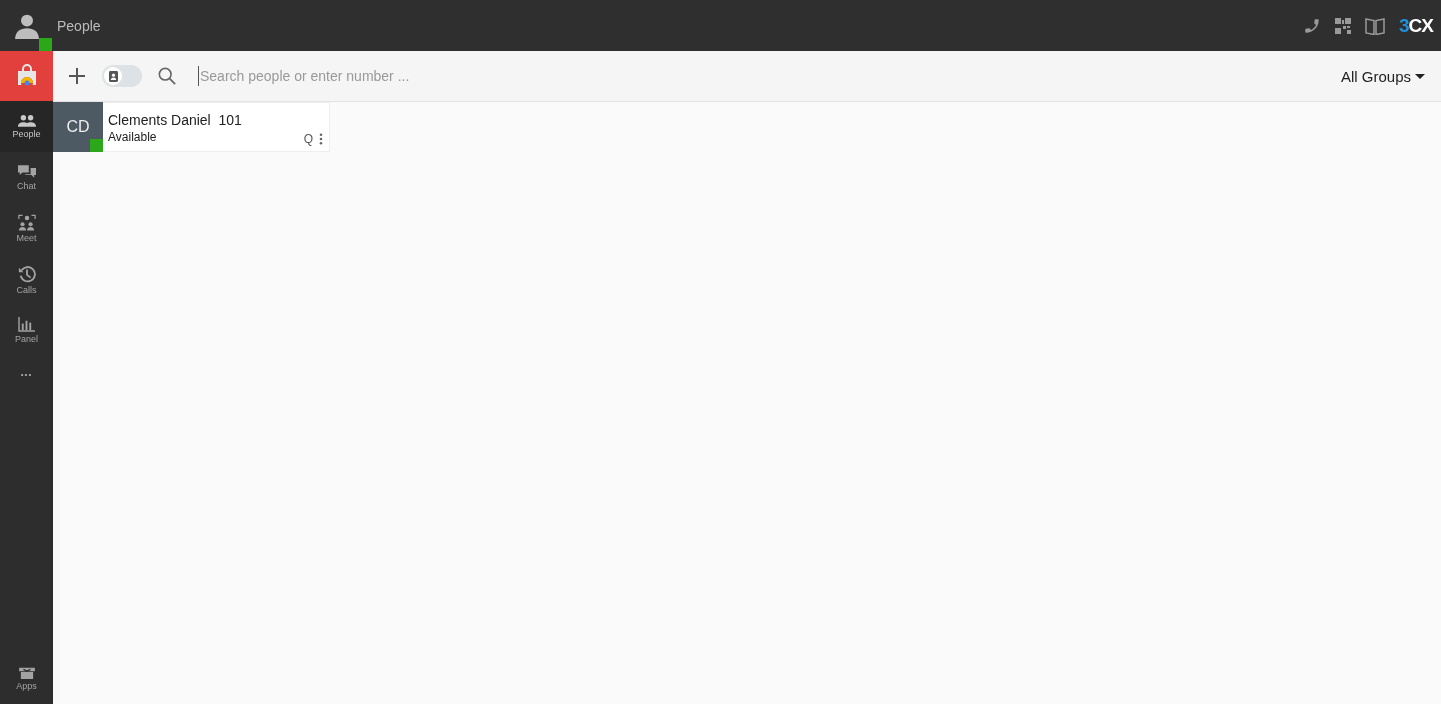  Describe the element at coordinates (1382, 76) in the screenshot. I see `groups-dropdown: All Groups` at that location.